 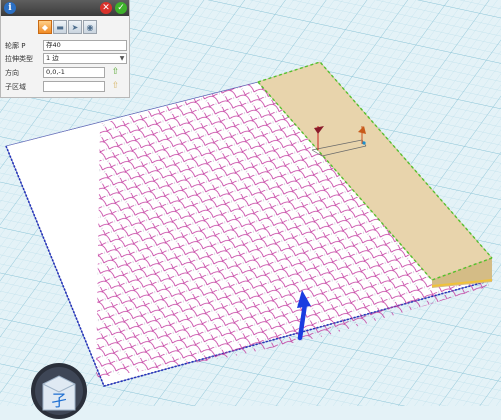 I want to click on profile-label: 轮廓 P, so click(x=15, y=46).